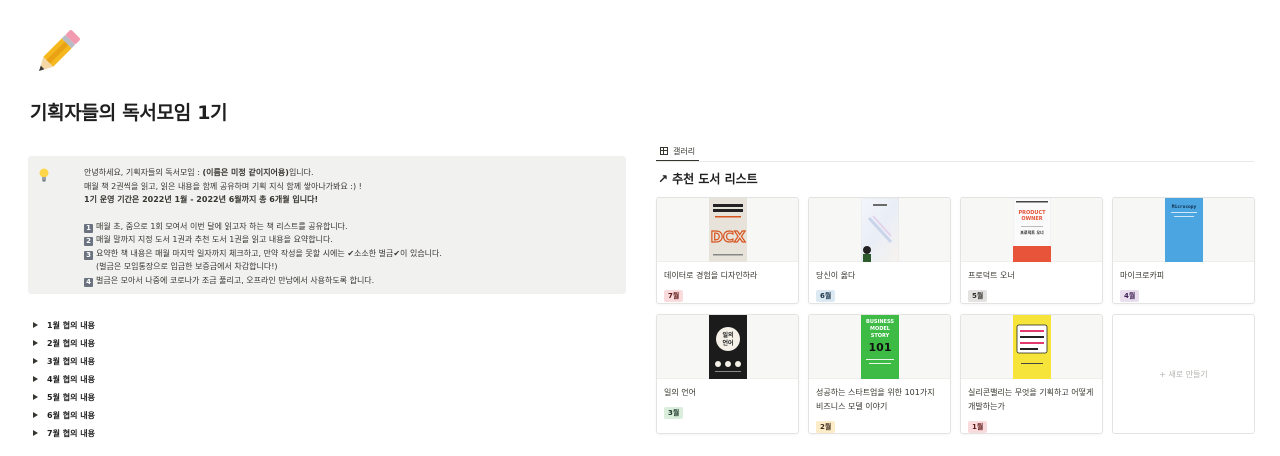 The width and height of the screenshot is (1280, 456). I want to click on gallery-card: Microcopy 마이크로카피 4월, so click(1183, 250).